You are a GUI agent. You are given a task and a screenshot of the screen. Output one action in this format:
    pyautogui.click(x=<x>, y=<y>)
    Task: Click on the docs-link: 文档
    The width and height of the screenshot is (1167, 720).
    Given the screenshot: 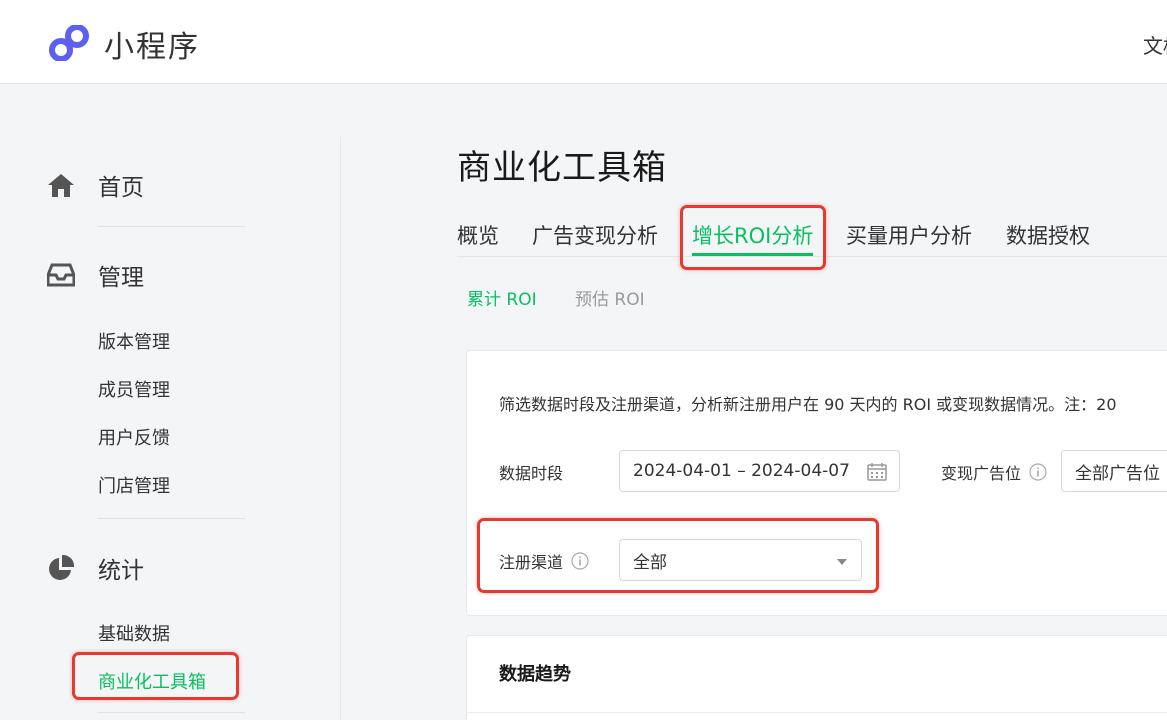 What is the action you would take?
    pyautogui.click(x=1155, y=44)
    